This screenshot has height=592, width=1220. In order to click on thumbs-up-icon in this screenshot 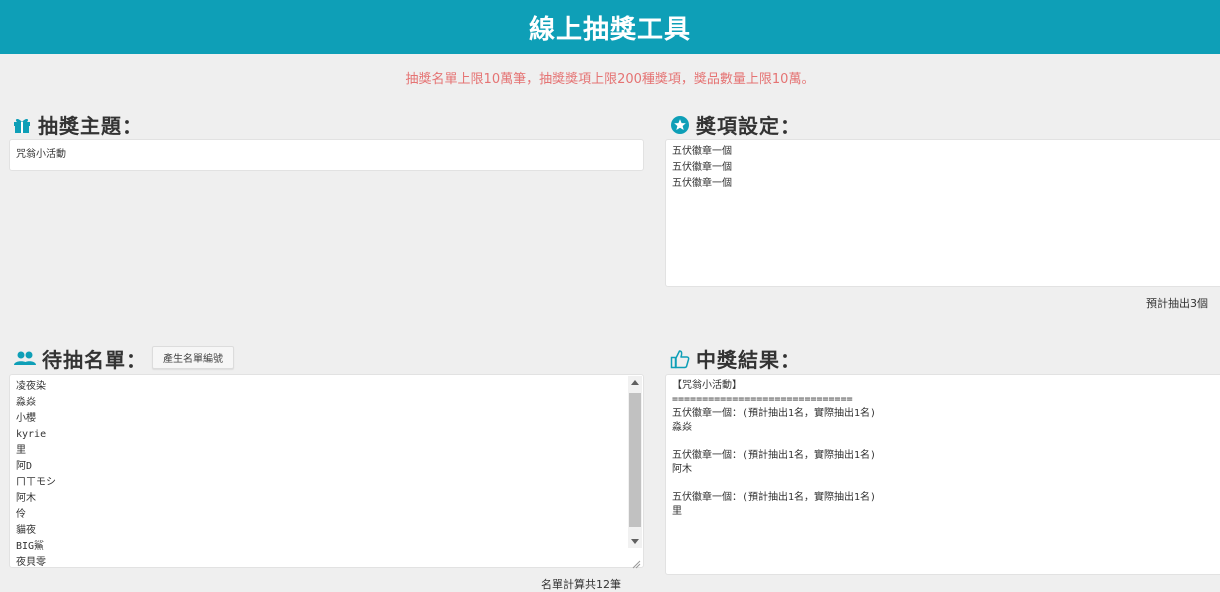, I will do `click(680, 359)`.